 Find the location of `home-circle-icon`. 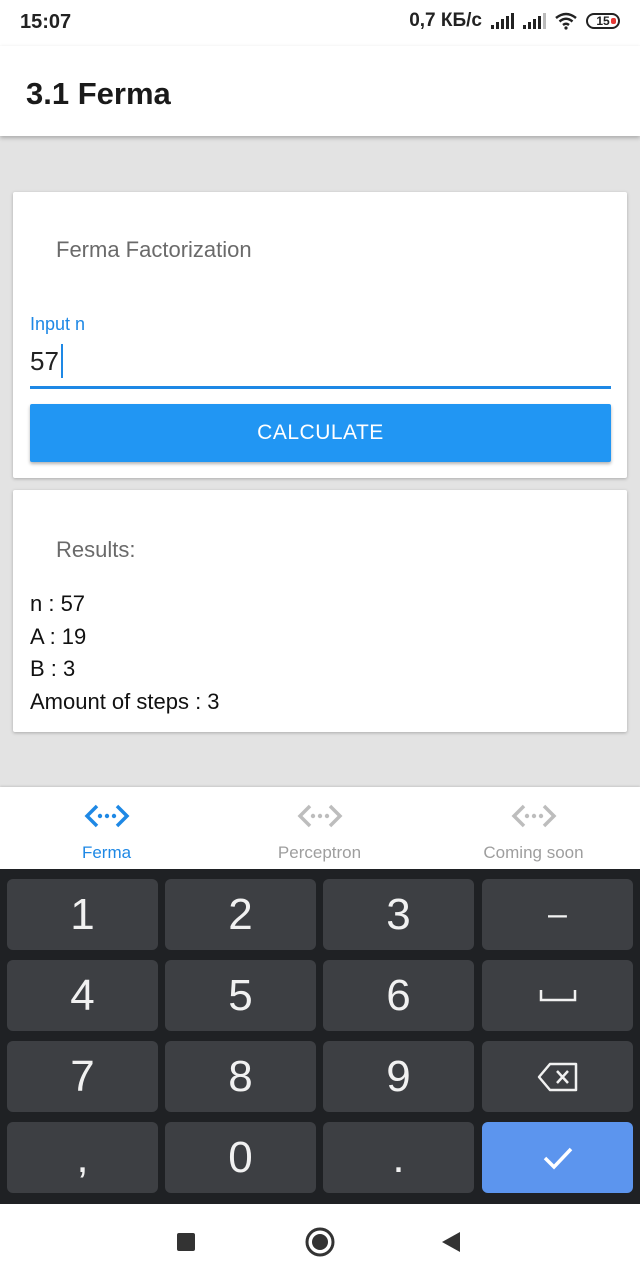

home-circle-icon is located at coordinates (320, 1242).